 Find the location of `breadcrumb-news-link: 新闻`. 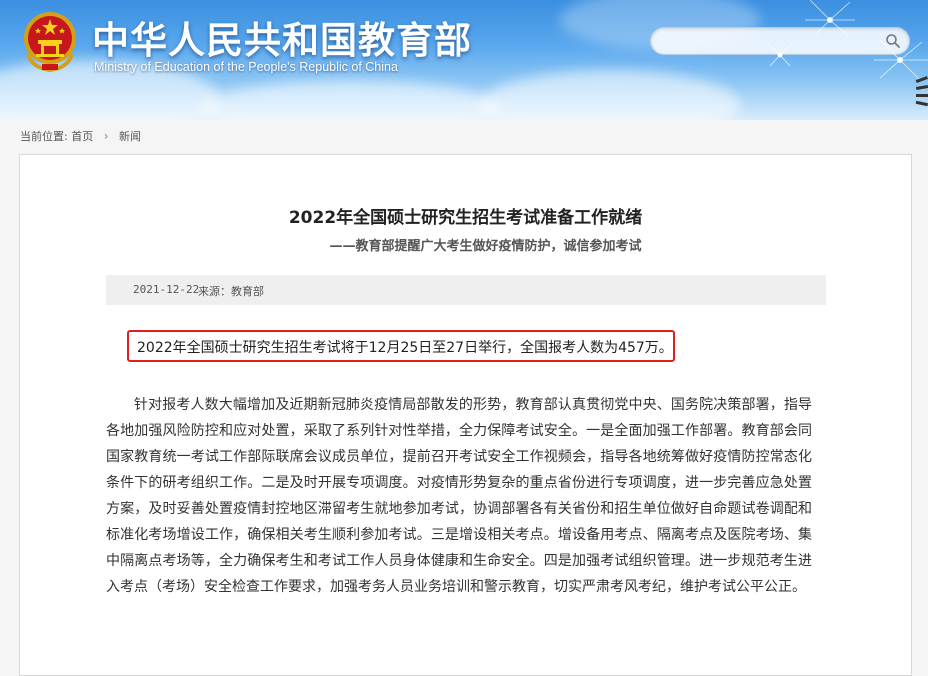

breadcrumb-news-link: 新闻 is located at coordinates (130, 136).